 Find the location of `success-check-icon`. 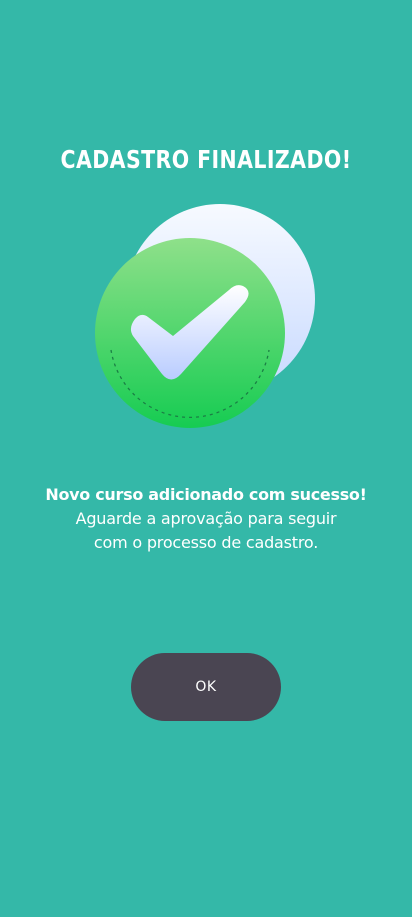

success-check-icon is located at coordinates (206, 318).